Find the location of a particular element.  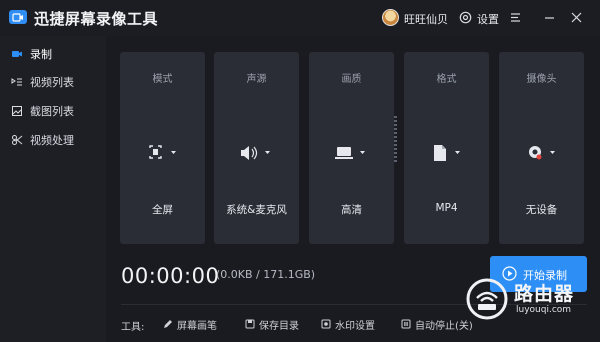

watermark-settings-button: 水印设置 is located at coordinates (348, 324).